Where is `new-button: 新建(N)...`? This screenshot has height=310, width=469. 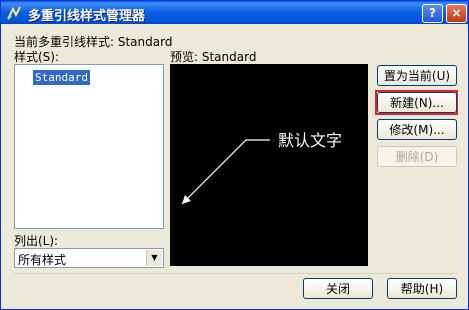 new-button: 新建(N)... is located at coordinates (417, 102).